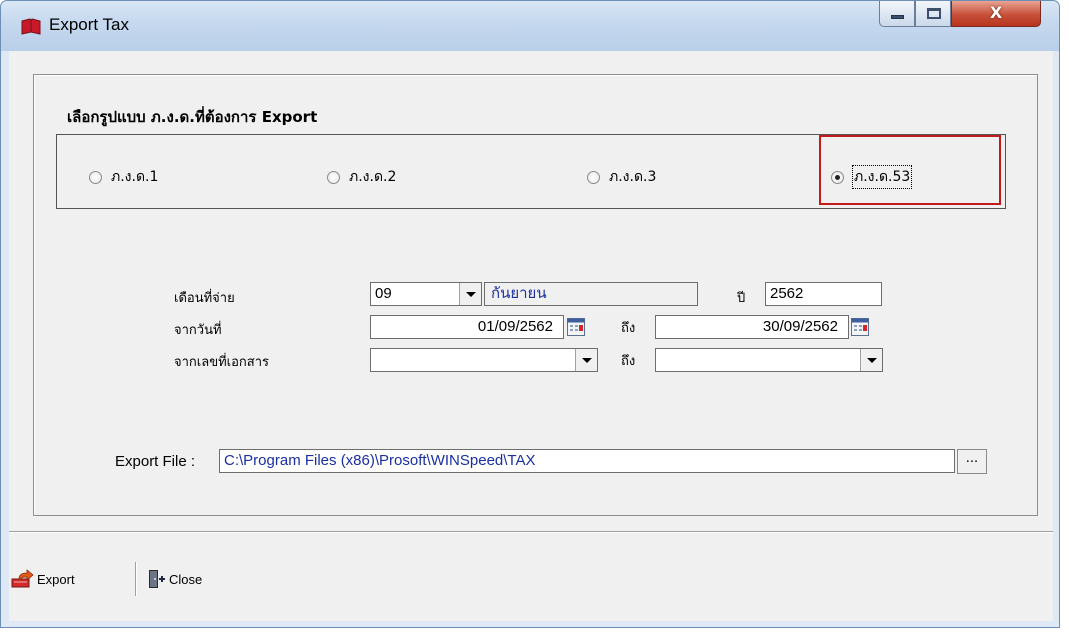 The image size is (1069, 632). Describe the element at coordinates (484, 360) in the screenshot. I see `document-from-select` at that location.